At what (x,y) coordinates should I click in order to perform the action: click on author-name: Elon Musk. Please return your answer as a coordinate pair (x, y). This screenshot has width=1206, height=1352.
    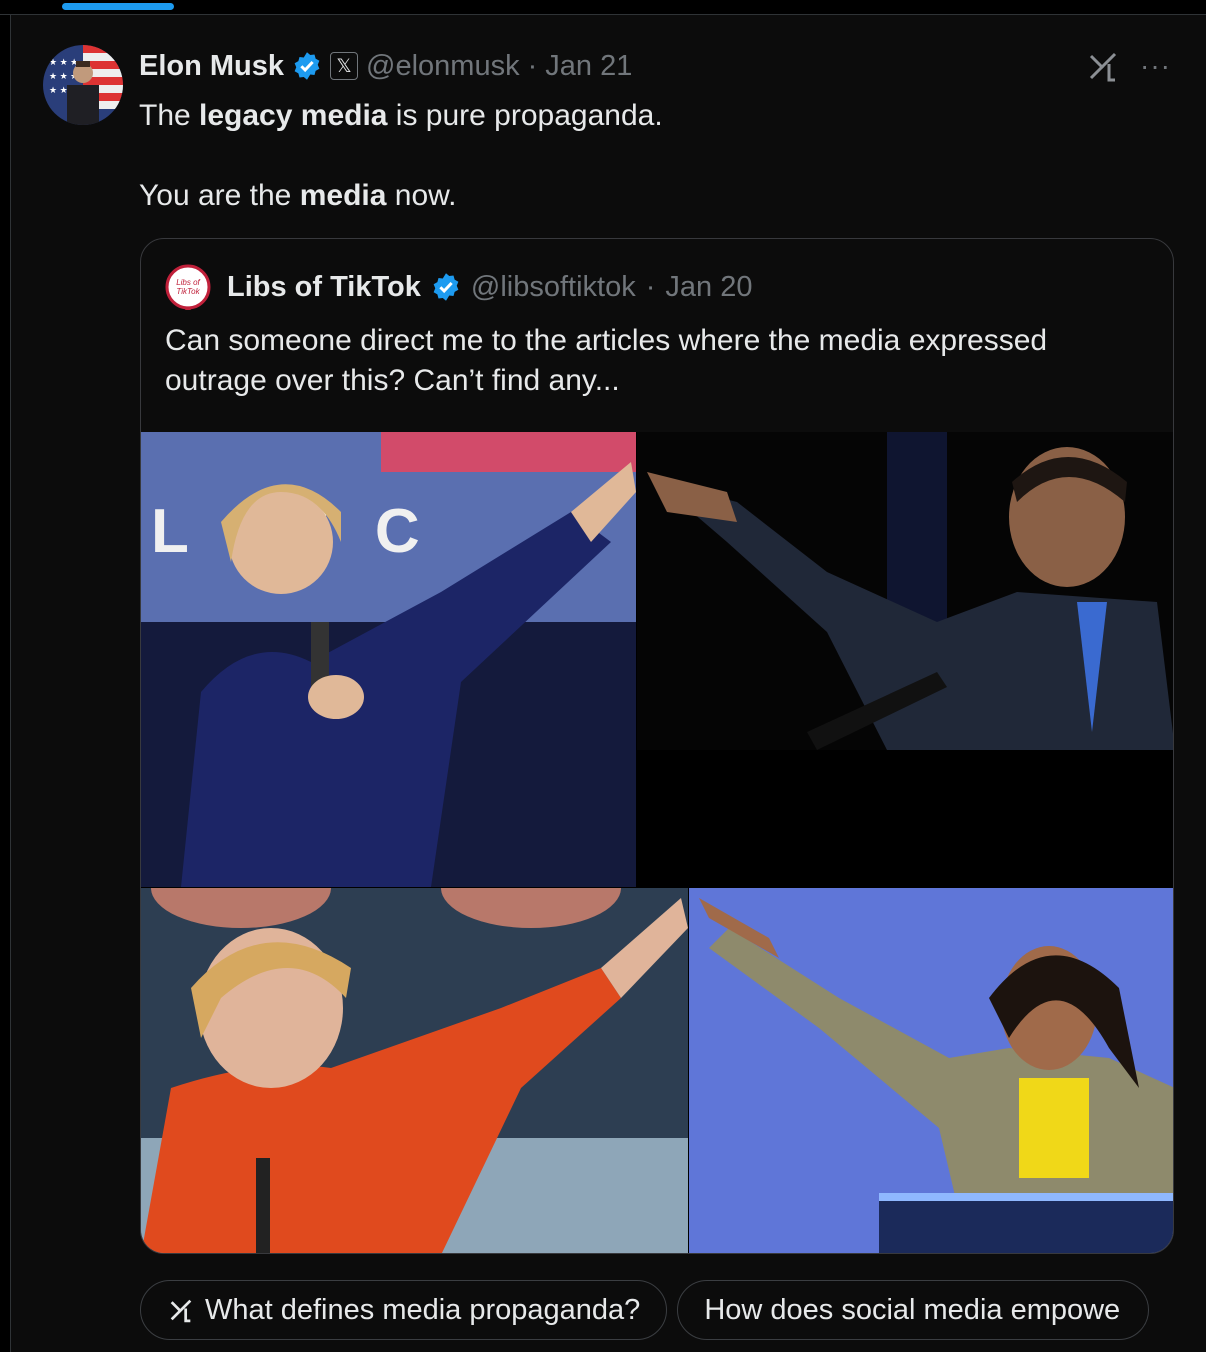
    Looking at the image, I should click on (211, 66).